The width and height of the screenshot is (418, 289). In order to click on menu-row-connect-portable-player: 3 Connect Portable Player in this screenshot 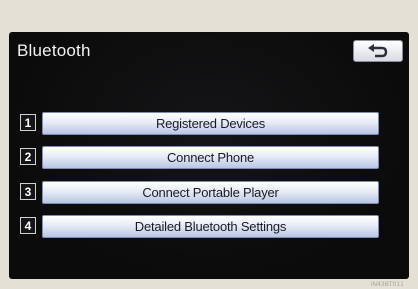, I will do `click(200, 192)`.